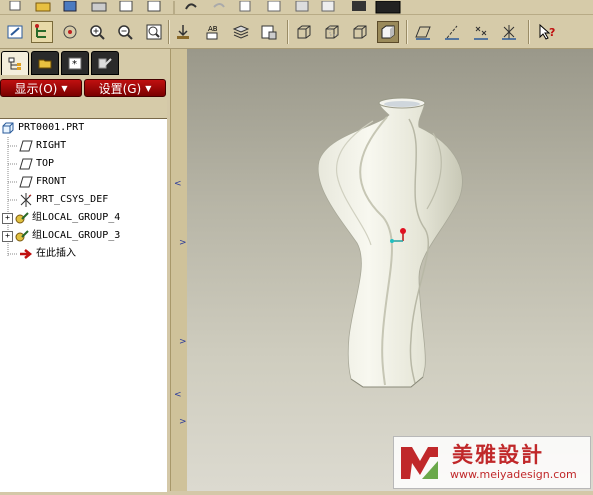 Image resolution: width=593 pixels, height=495 pixels. What do you see at coordinates (51, 127) in the screenshot?
I see `tree-root-label: PRT0001.PRT` at bounding box center [51, 127].